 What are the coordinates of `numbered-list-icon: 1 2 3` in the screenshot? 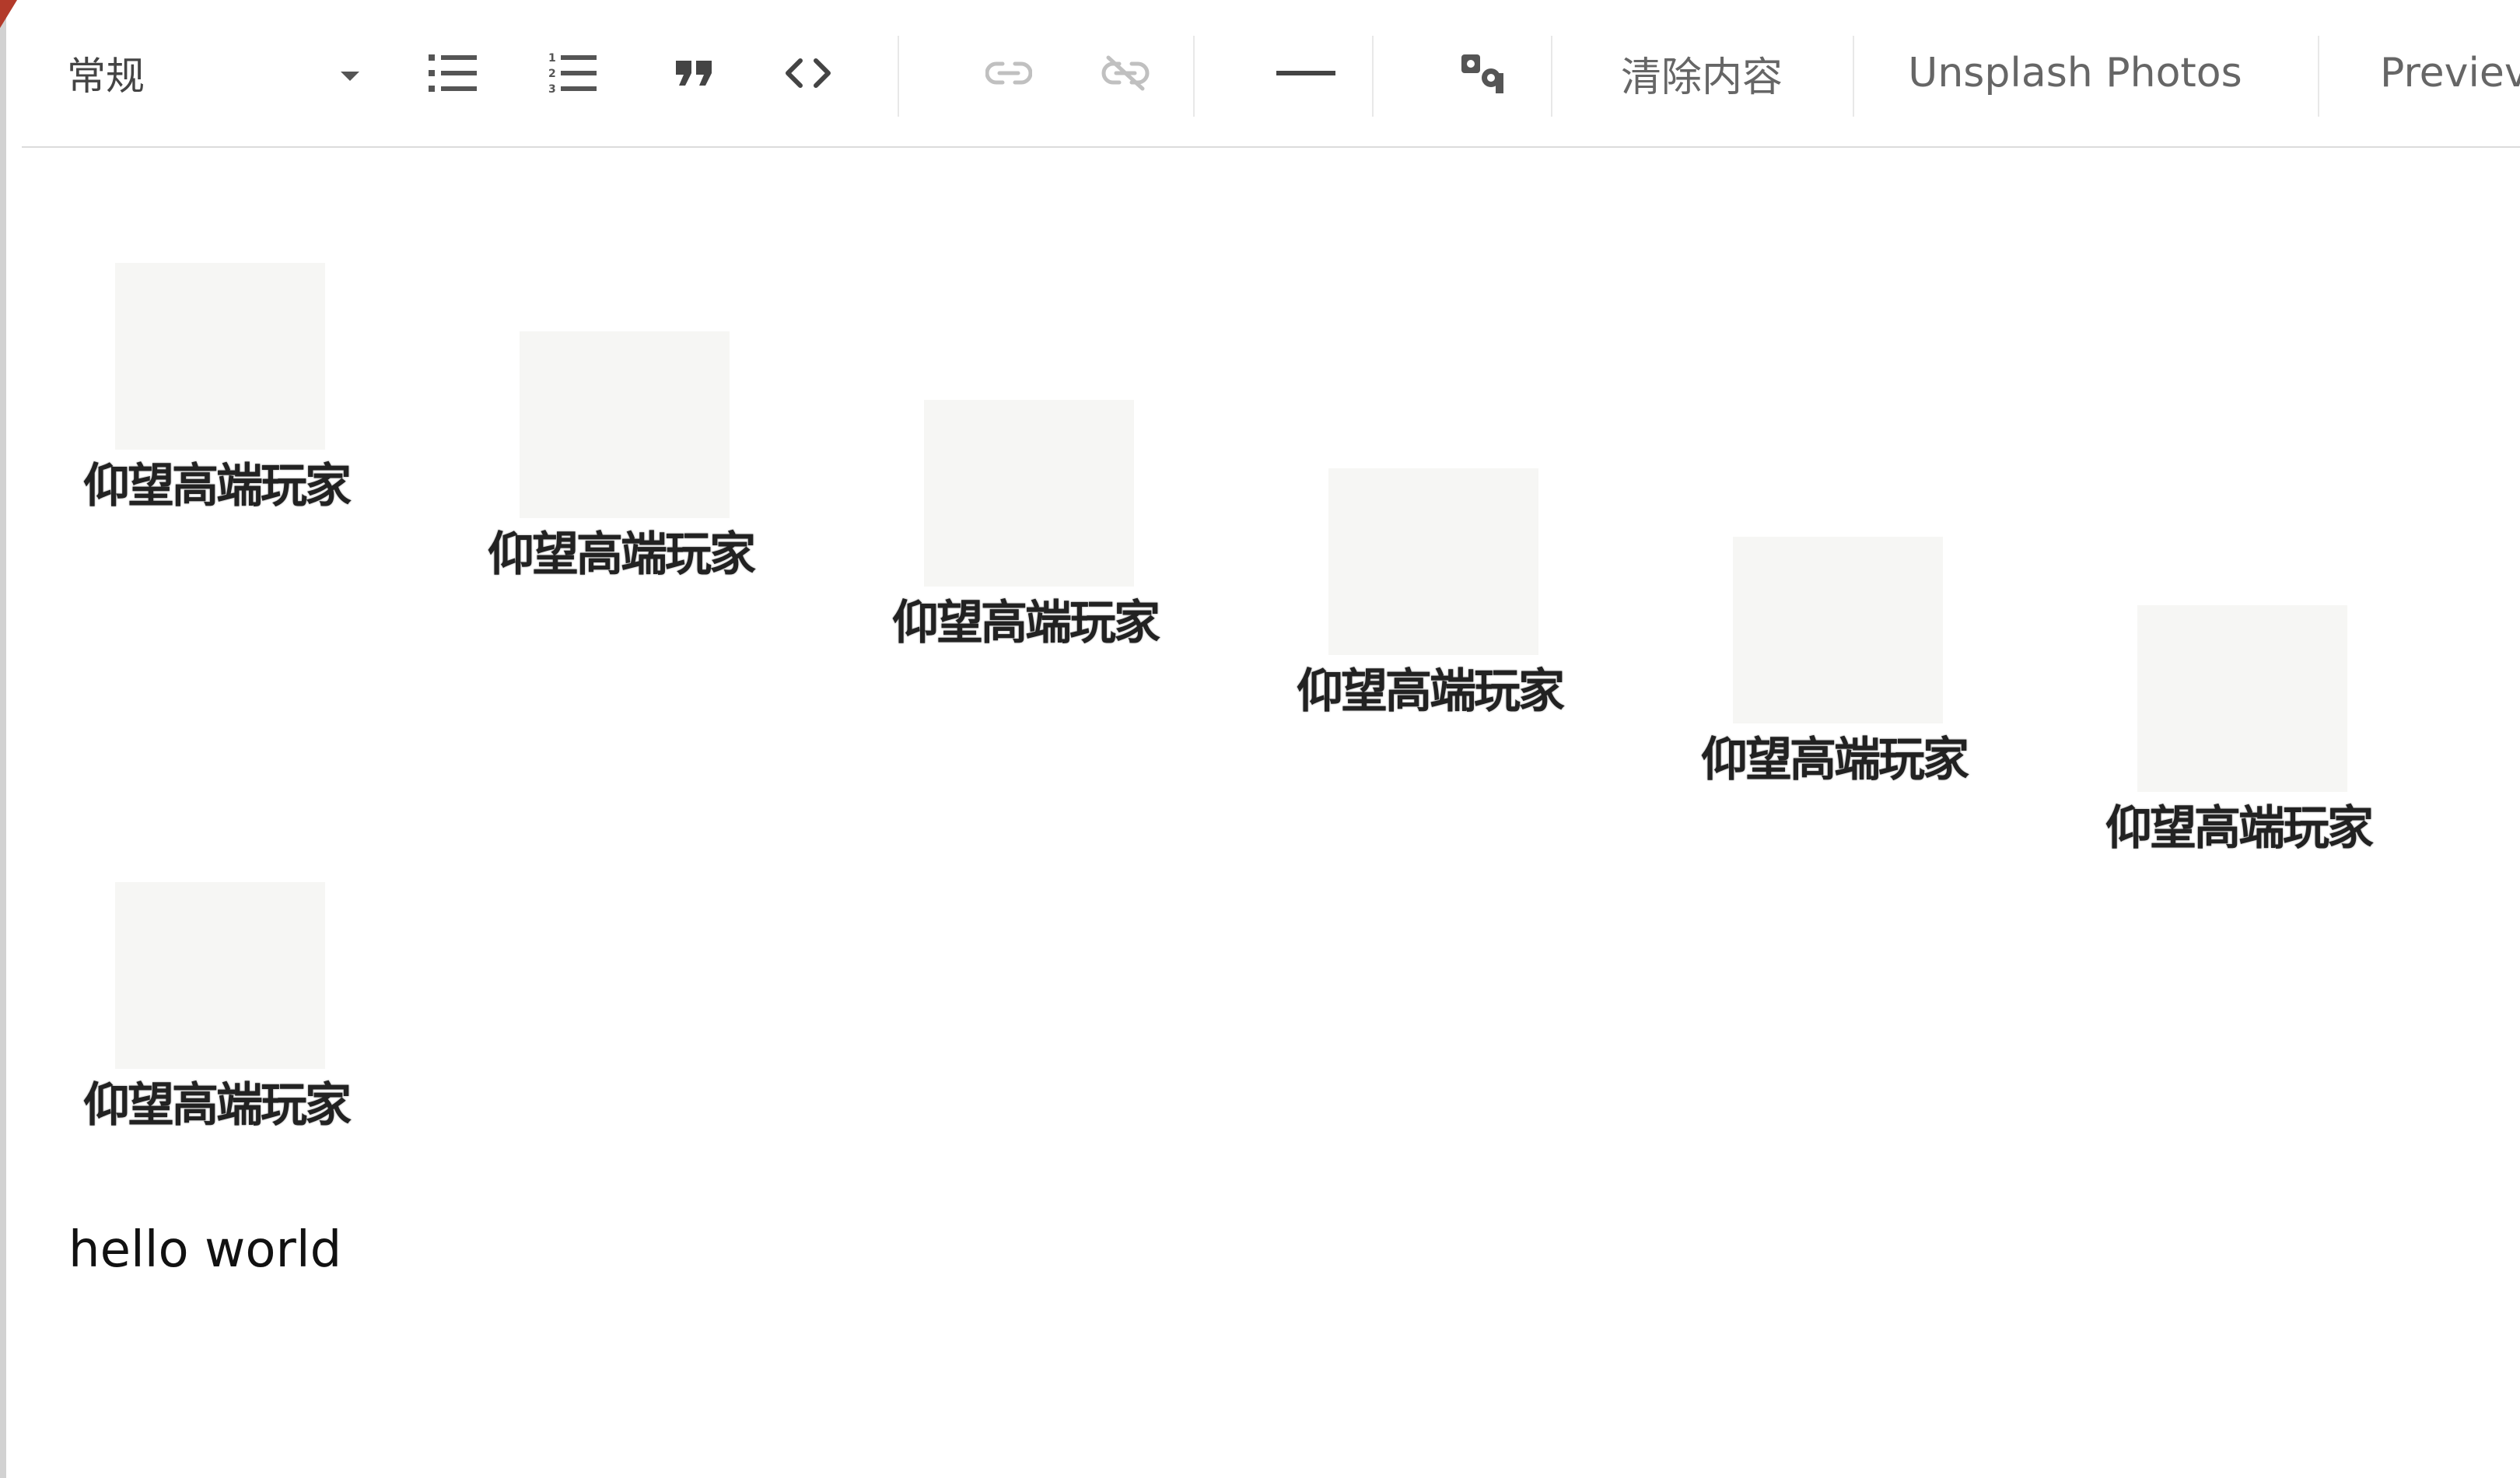 It's located at (573, 73).